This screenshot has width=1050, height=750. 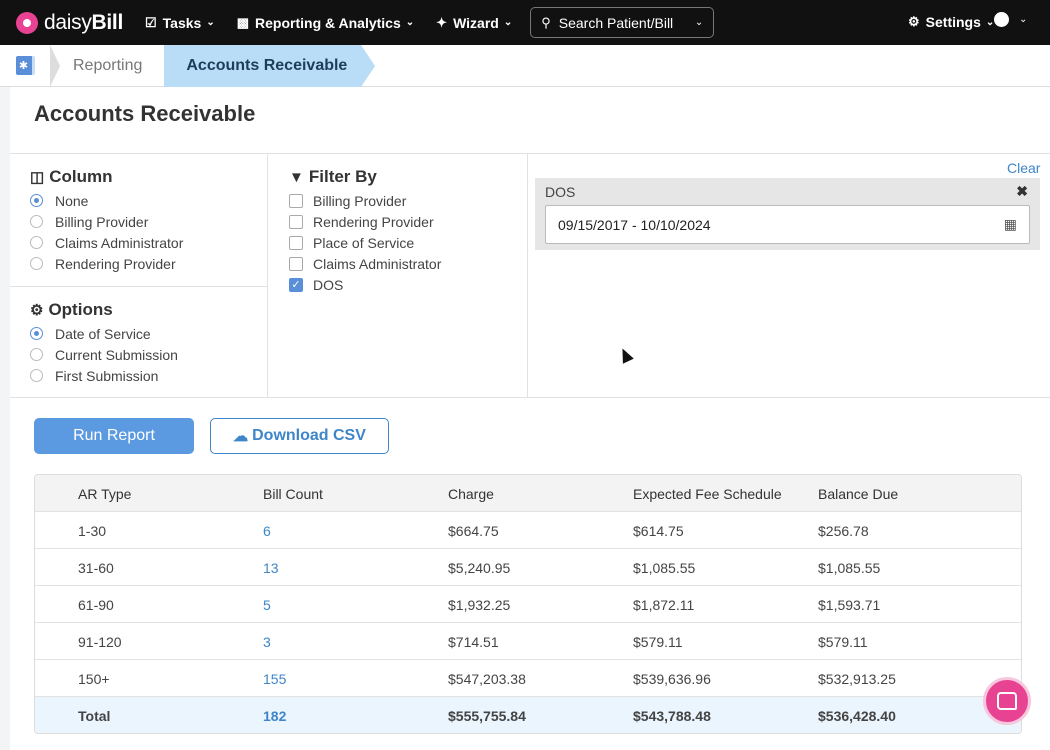 What do you see at coordinates (479, 568) in the screenshot?
I see `charge-cell: $5,240.95` at bounding box center [479, 568].